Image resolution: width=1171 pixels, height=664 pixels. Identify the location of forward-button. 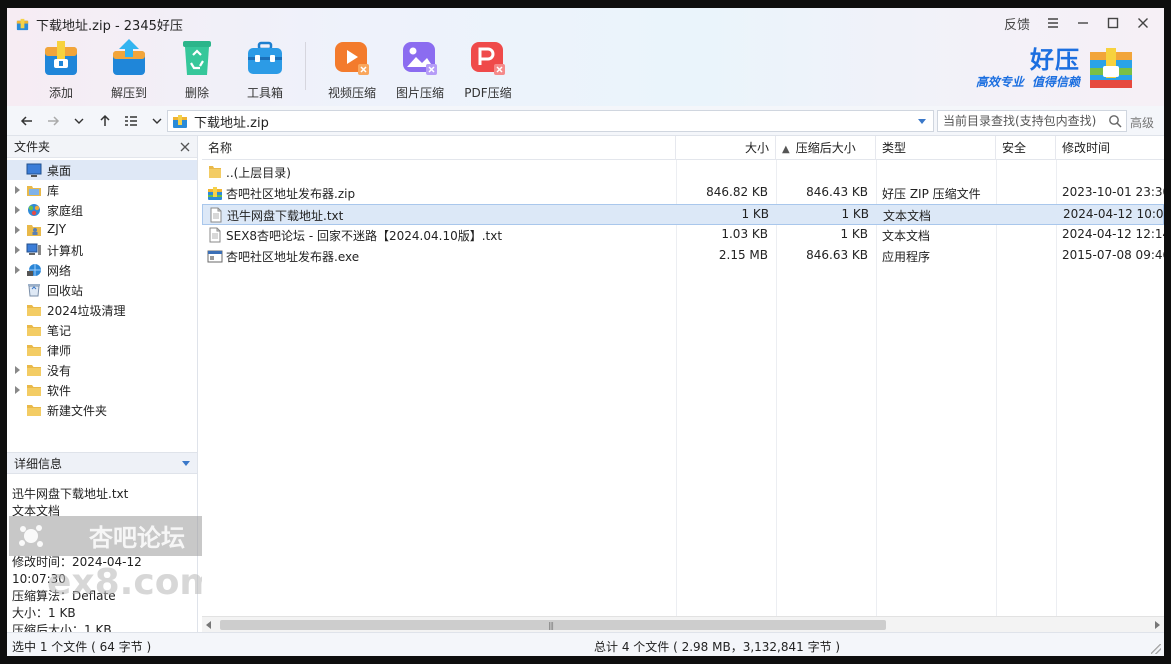
(53, 121).